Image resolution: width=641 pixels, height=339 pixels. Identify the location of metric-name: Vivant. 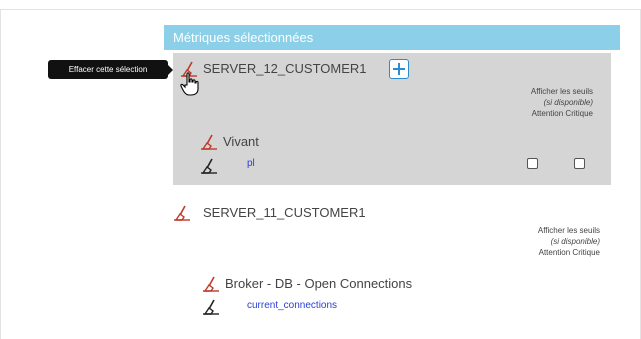
(241, 141).